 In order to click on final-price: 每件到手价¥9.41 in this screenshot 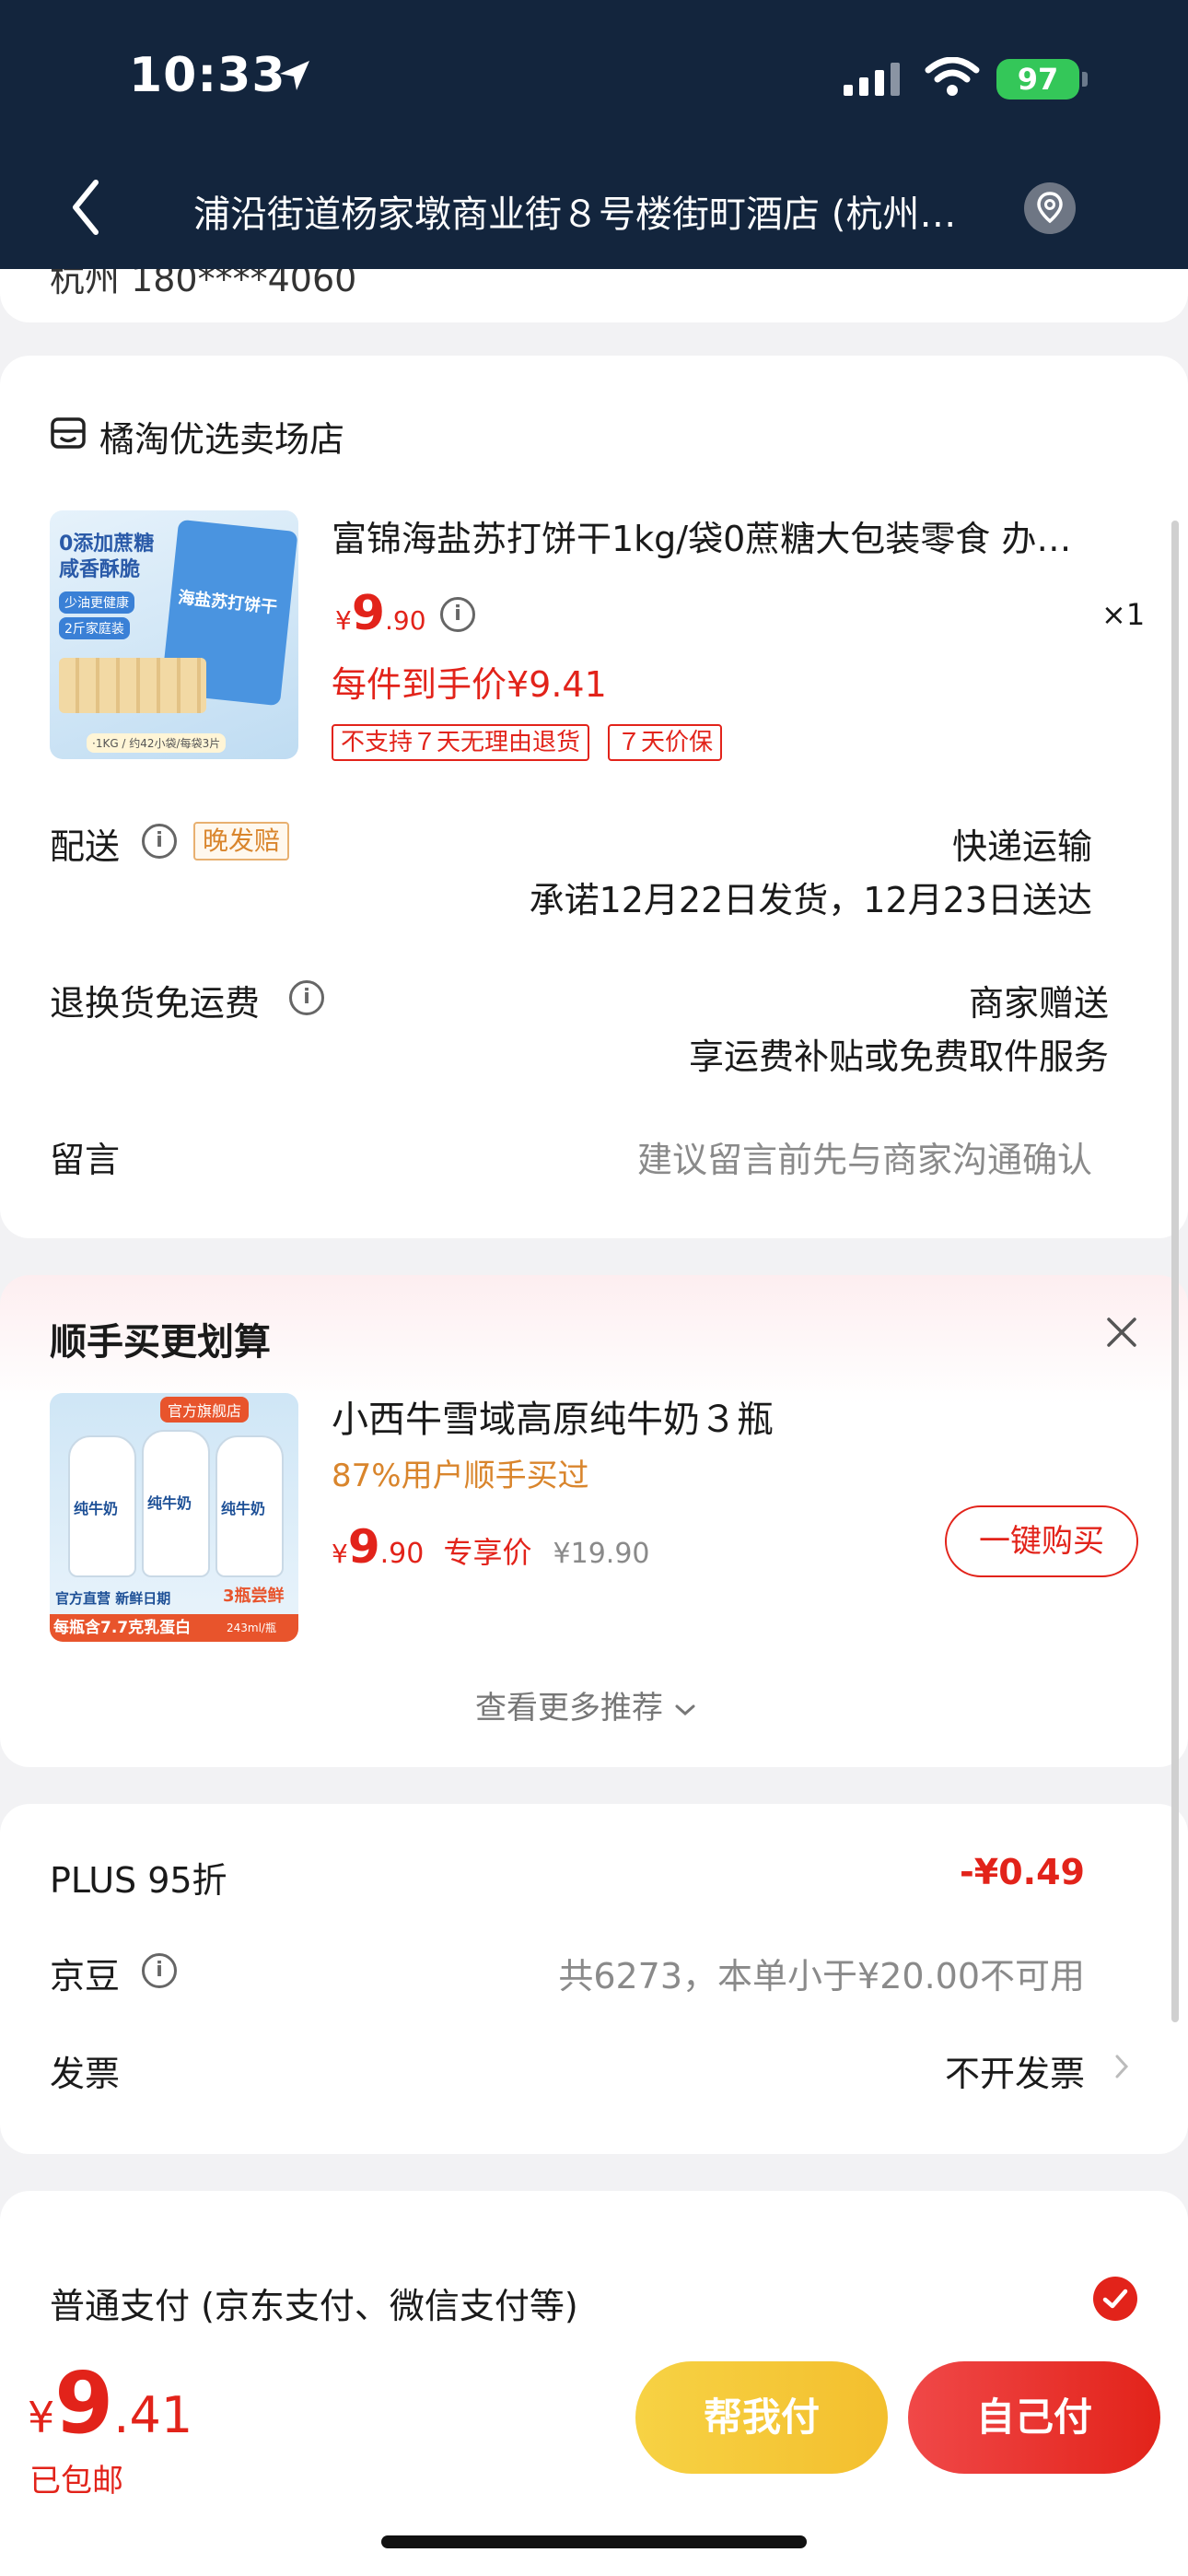, I will do `click(469, 684)`.